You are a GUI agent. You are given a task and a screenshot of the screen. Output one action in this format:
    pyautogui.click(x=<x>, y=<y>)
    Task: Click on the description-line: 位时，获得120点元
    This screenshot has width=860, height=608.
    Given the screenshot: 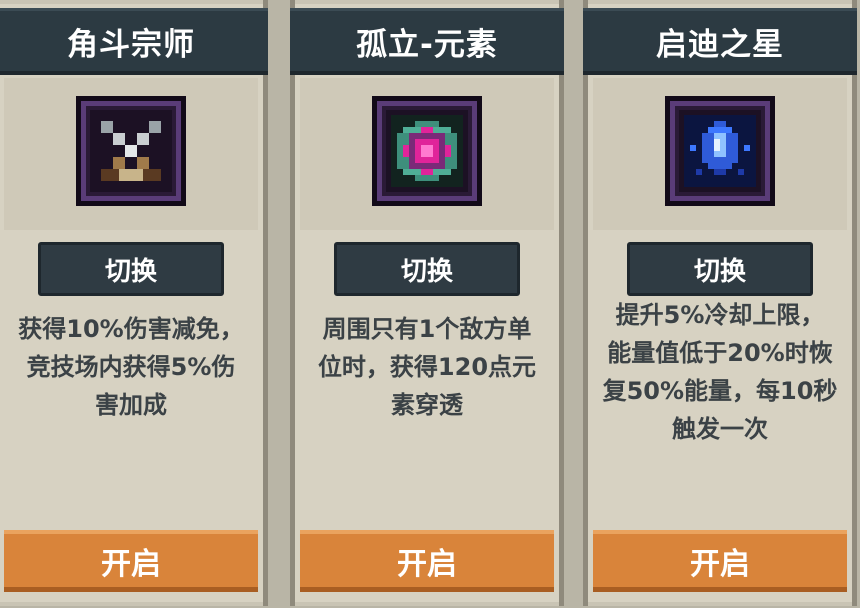 What is the action you would take?
    pyautogui.click(x=427, y=367)
    